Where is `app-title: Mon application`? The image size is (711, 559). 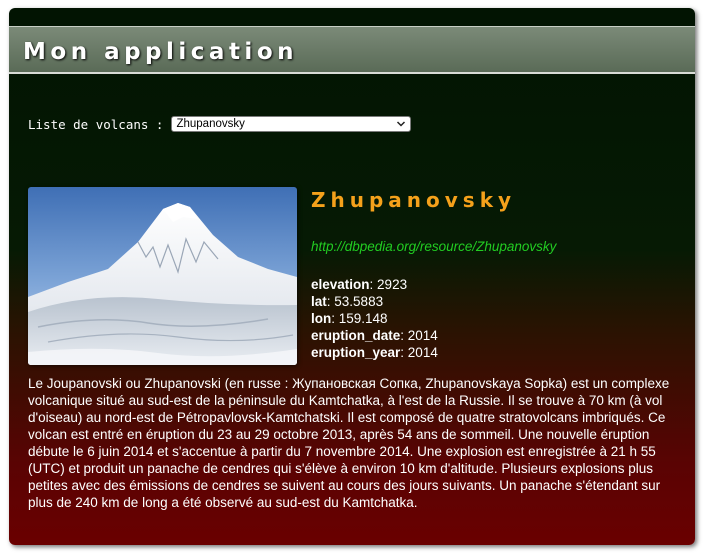 app-title: Mon application is located at coordinates (160, 52).